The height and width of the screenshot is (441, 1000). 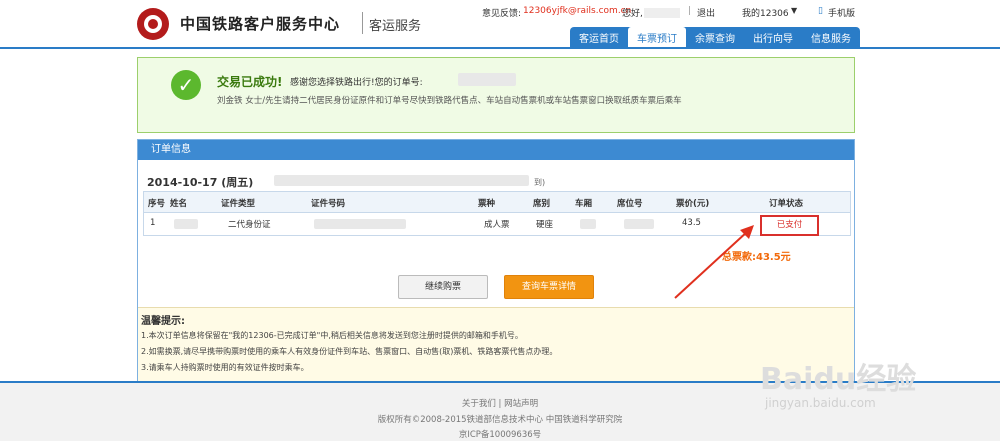 I want to click on footer-copyright: 版权所有©2008-2015铁道部信息技术中心 中国铁道科学研究院, so click(x=500, y=420).